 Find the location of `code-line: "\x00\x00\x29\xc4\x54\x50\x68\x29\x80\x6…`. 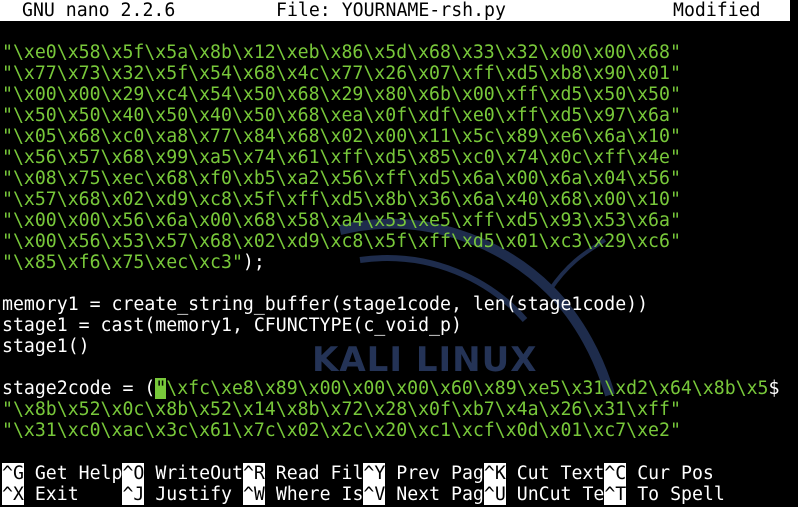

code-line: "\x00\x00\x29\xc4\x54\x50\x68\x29\x80\x6… is located at coordinates (341, 94).